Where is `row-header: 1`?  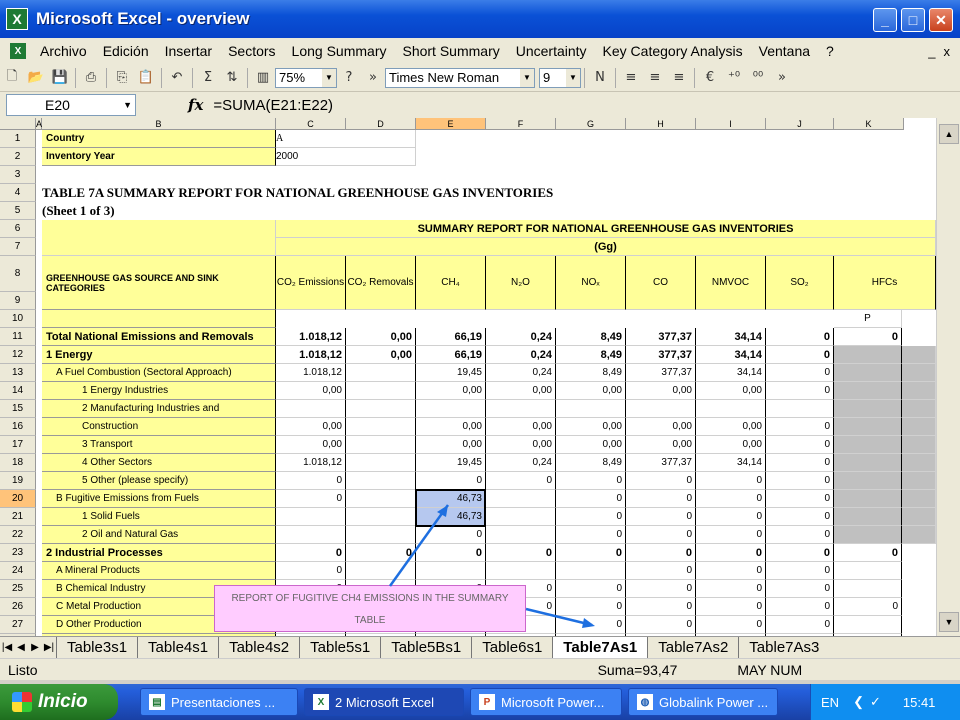 row-header: 1 is located at coordinates (18, 139).